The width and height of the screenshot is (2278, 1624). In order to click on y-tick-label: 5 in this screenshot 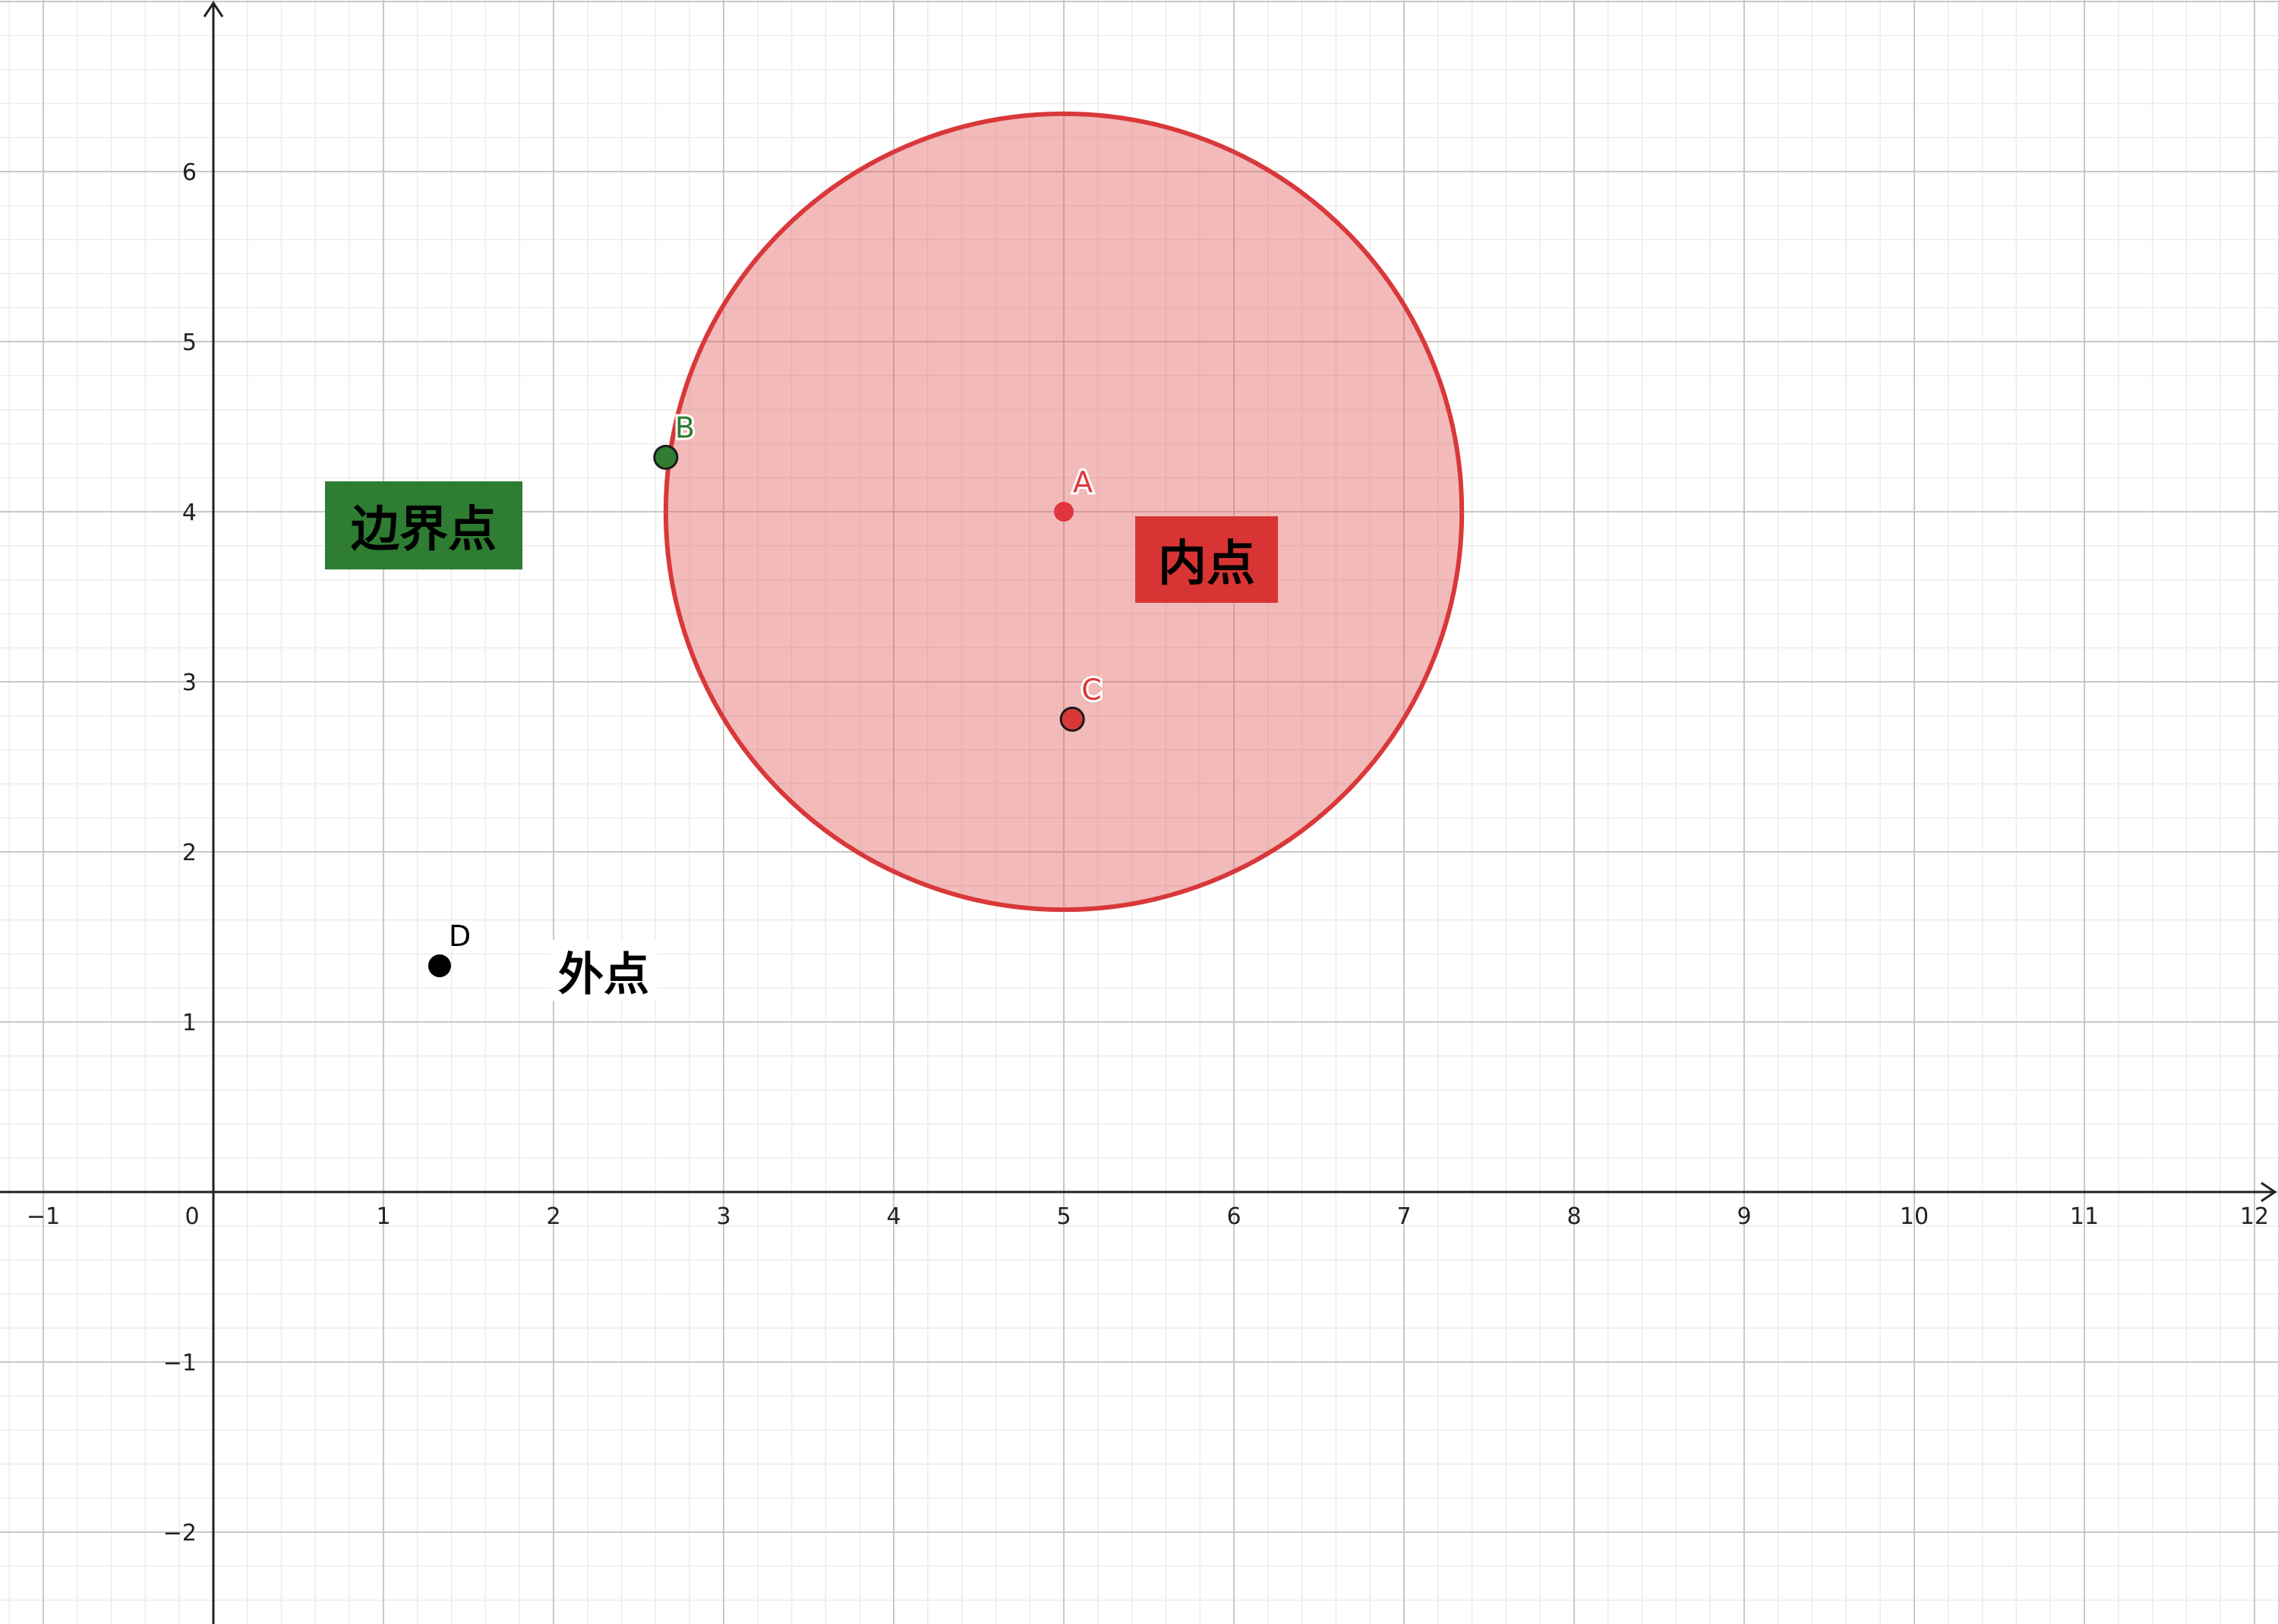, I will do `click(189, 343)`.